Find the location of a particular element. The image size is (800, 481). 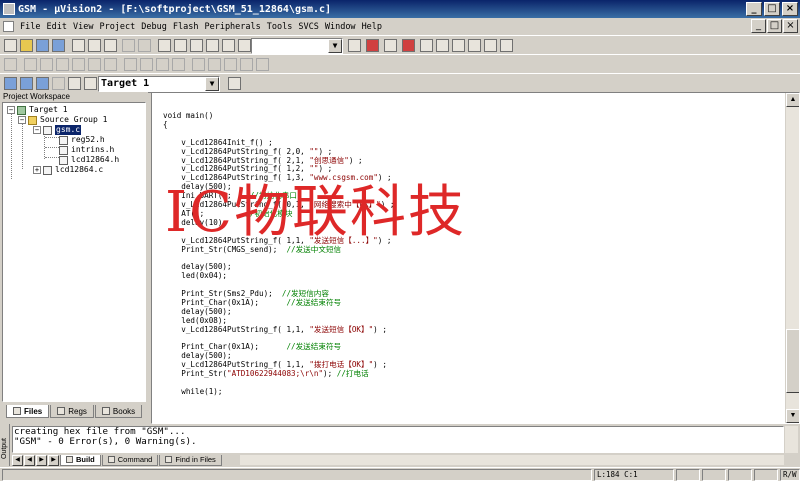

tab-books: Books is located at coordinates (118, 411).